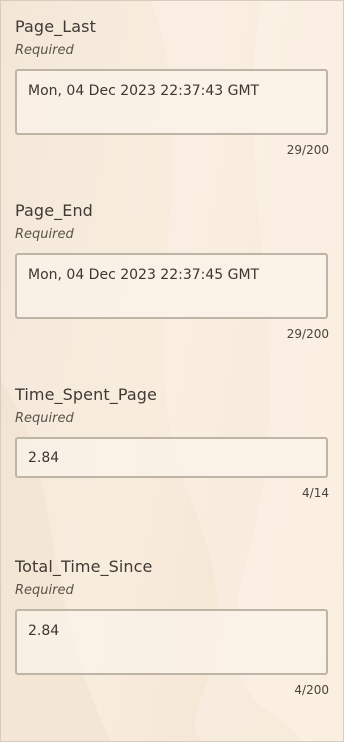 The height and width of the screenshot is (742, 344). What do you see at coordinates (86, 394) in the screenshot?
I see `field-label: Time_Spent_Page` at bounding box center [86, 394].